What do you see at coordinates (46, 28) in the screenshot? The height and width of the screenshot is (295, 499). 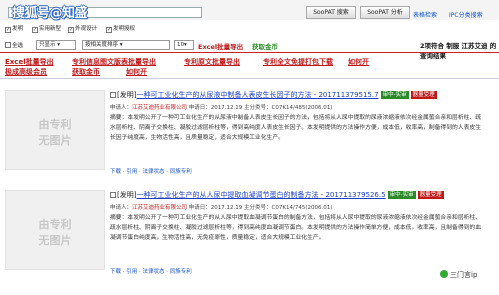 I see `filter-utility: ✓ 实用新型` at bounding box center [46, 28].